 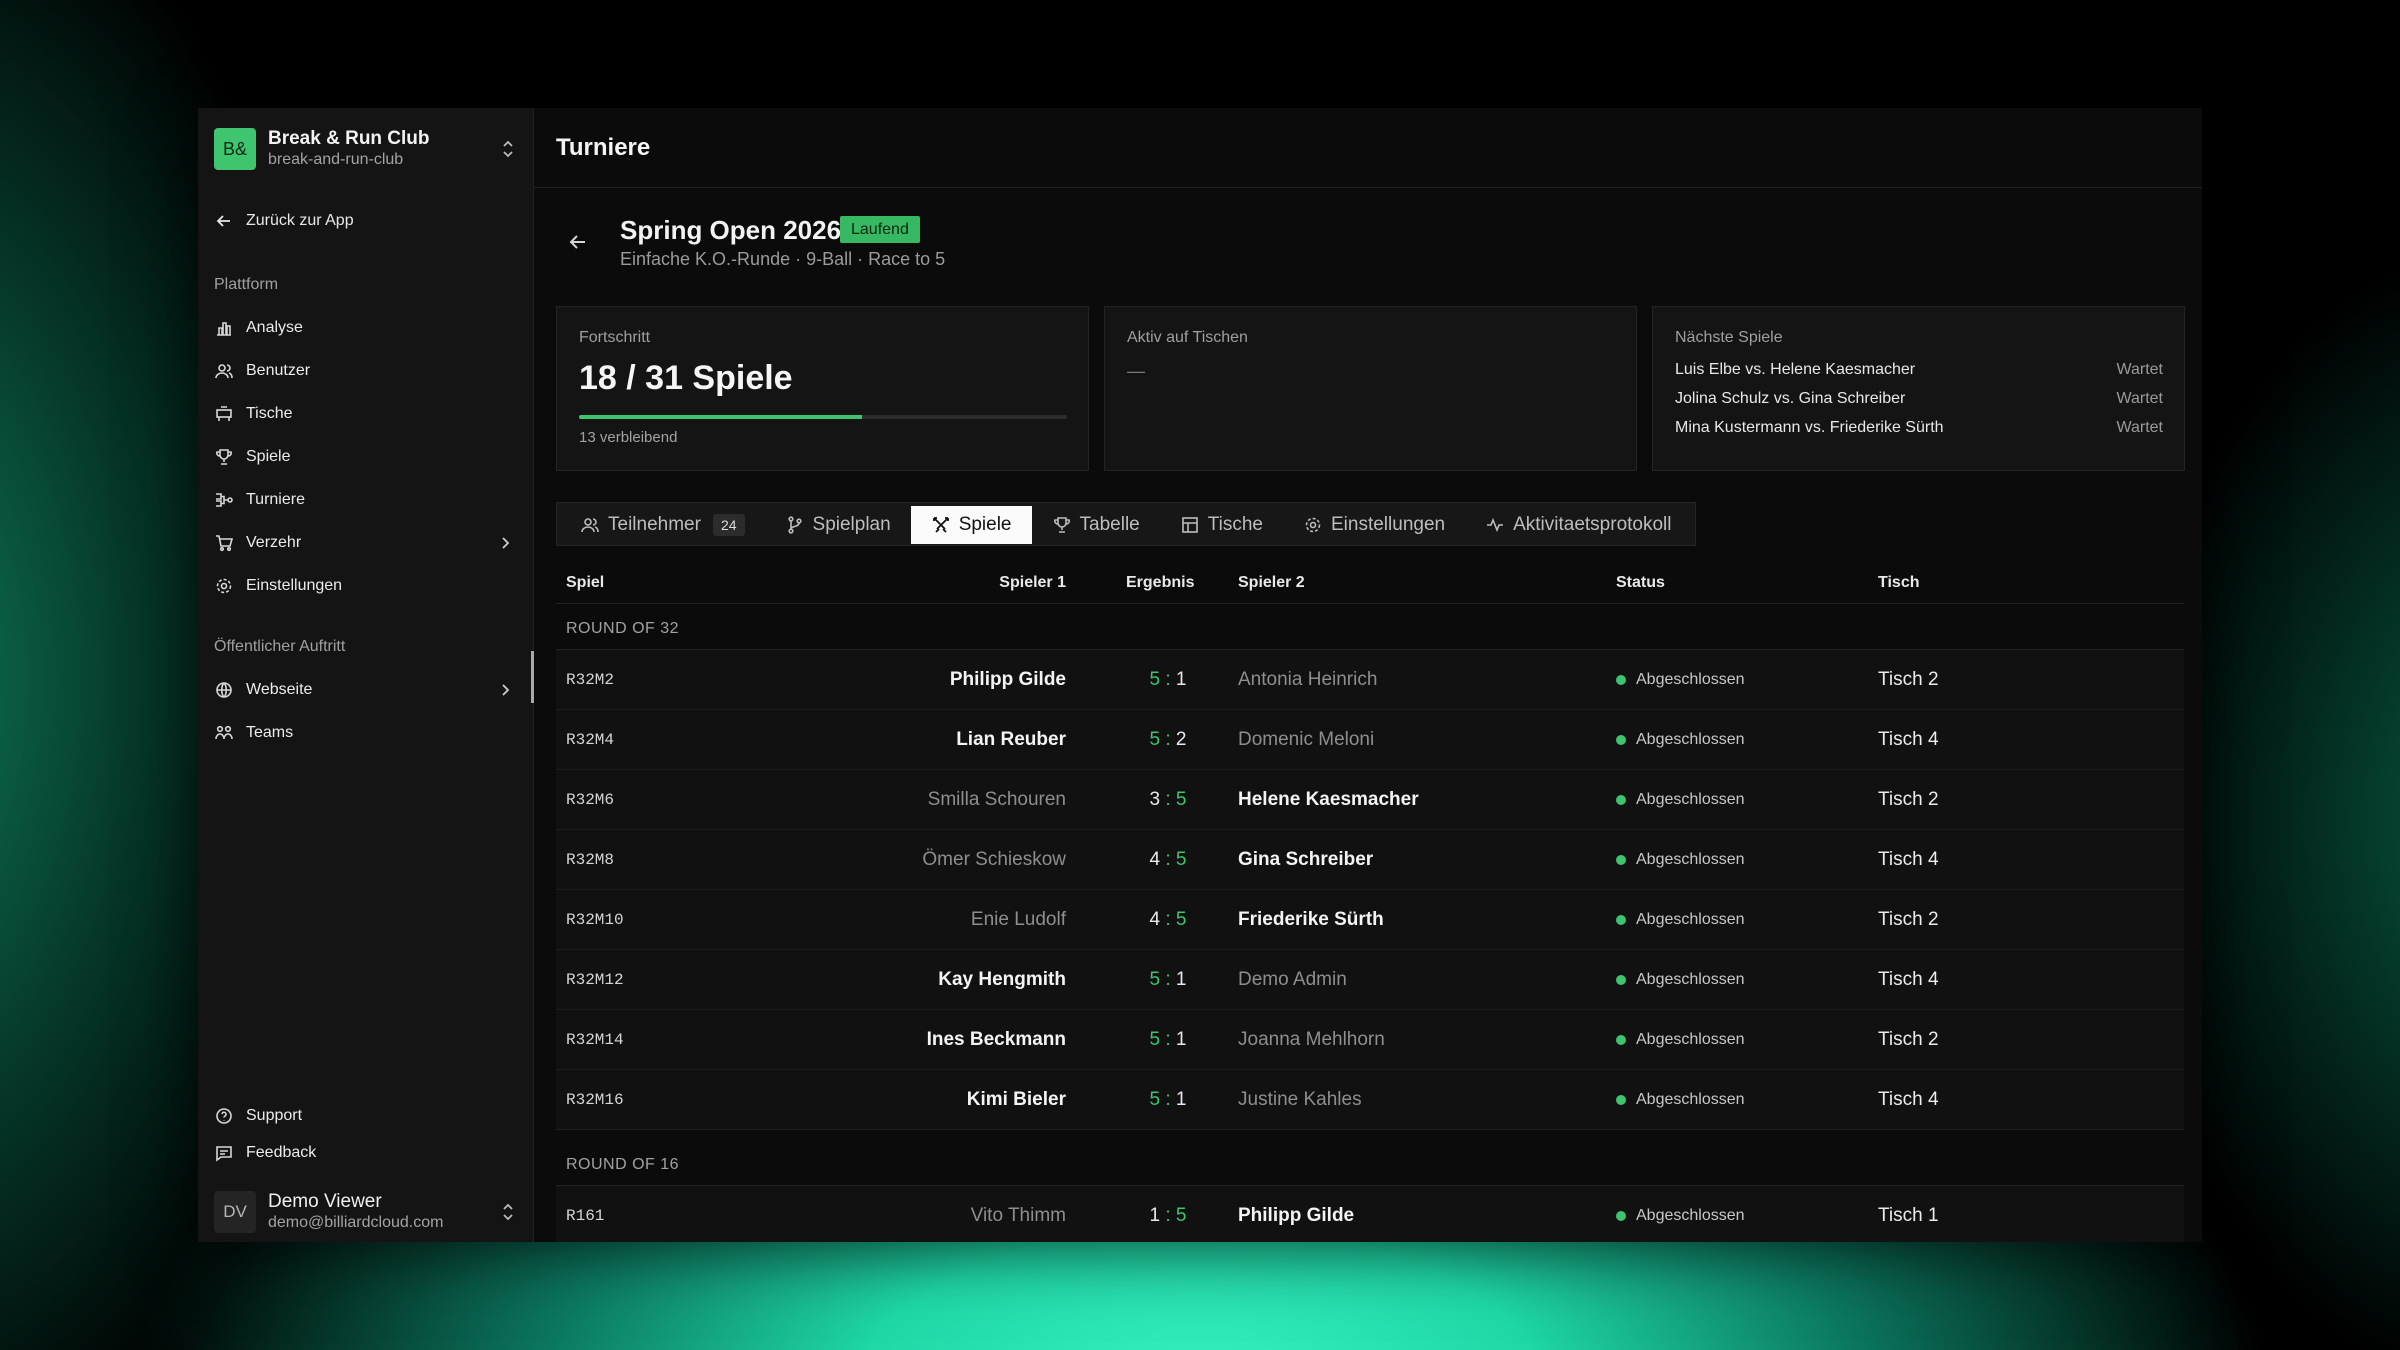 I want to click on progress-bar, so click(x=823, y=417).